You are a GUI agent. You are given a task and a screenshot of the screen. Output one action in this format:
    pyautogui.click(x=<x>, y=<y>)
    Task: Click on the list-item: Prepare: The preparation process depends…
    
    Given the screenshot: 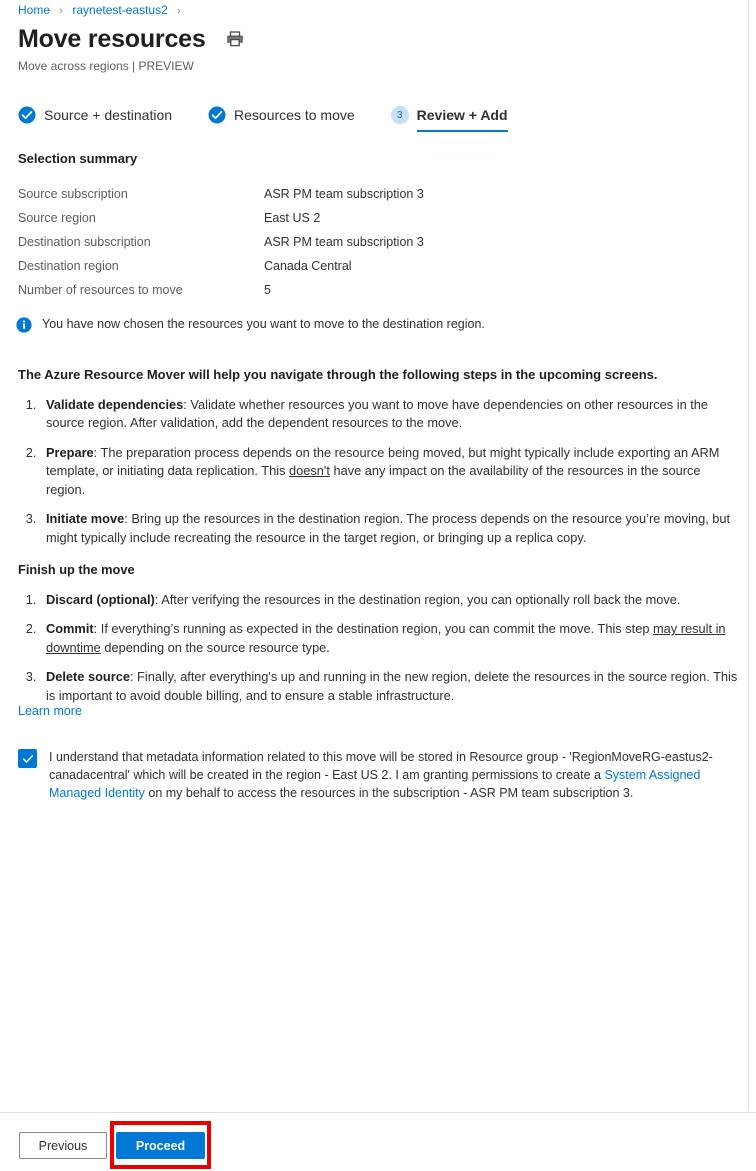 What is the action you would take?
    pyautogui.click(x=389, y=472)
    